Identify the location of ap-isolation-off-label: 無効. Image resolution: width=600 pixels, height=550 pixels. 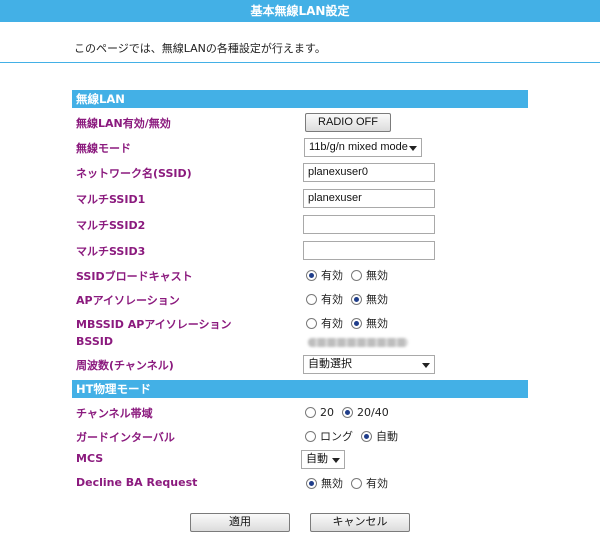
(377, 299).